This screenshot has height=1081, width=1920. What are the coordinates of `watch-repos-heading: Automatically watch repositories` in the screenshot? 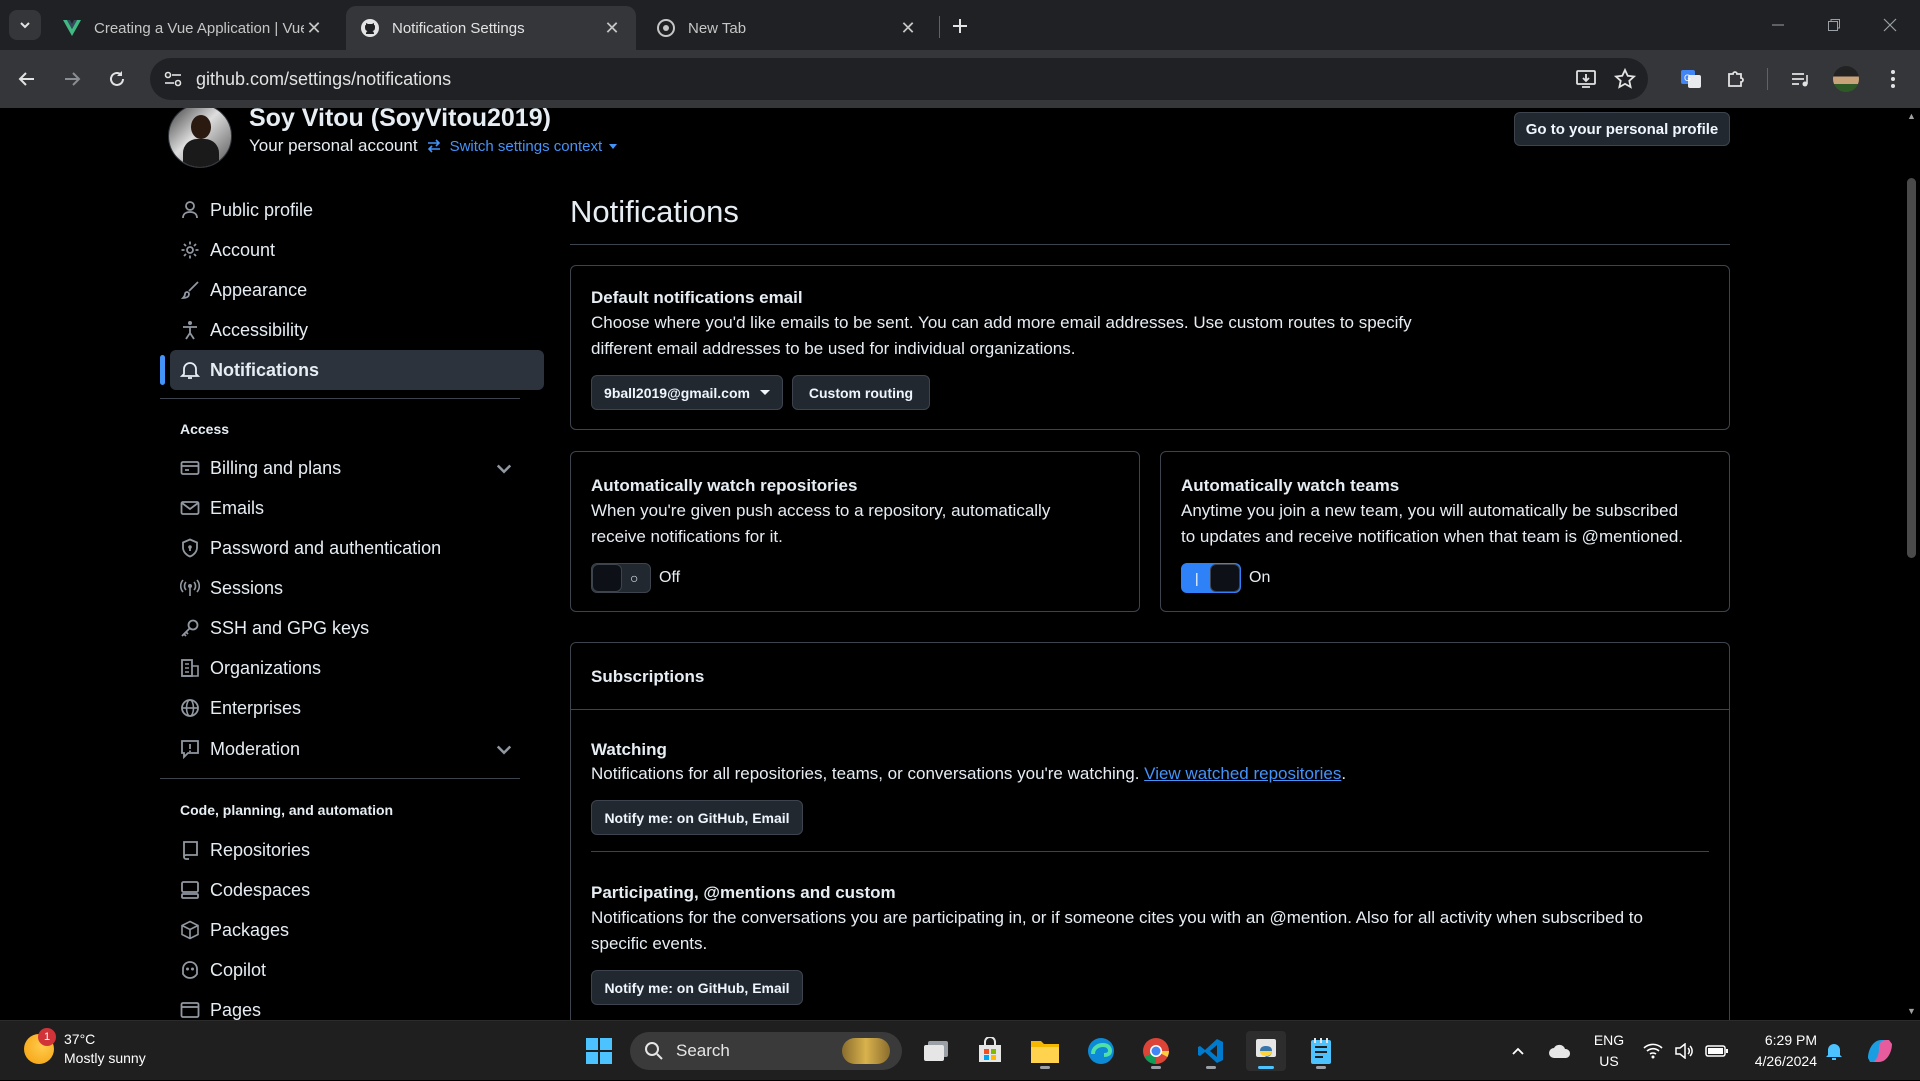 It's located at (724, 485).